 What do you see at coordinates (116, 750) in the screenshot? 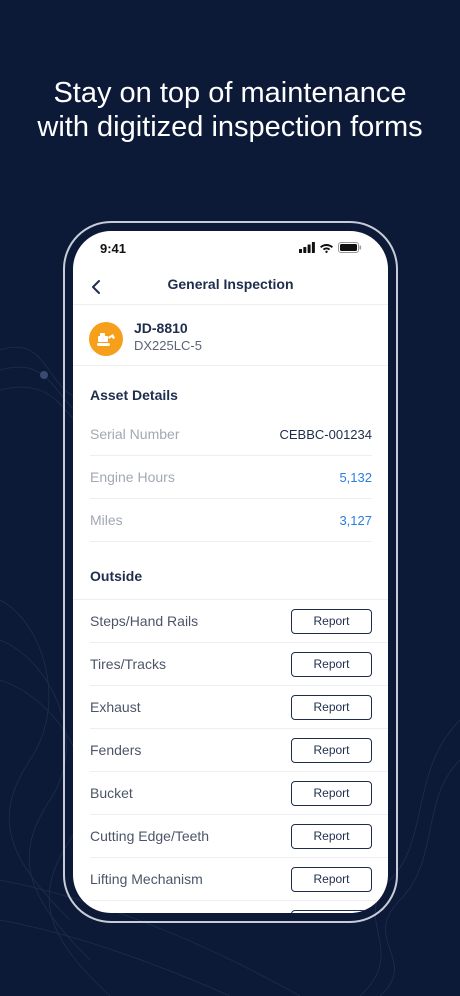
I see `inspection-item-label: Fenders` at bounding box center [116, 750].